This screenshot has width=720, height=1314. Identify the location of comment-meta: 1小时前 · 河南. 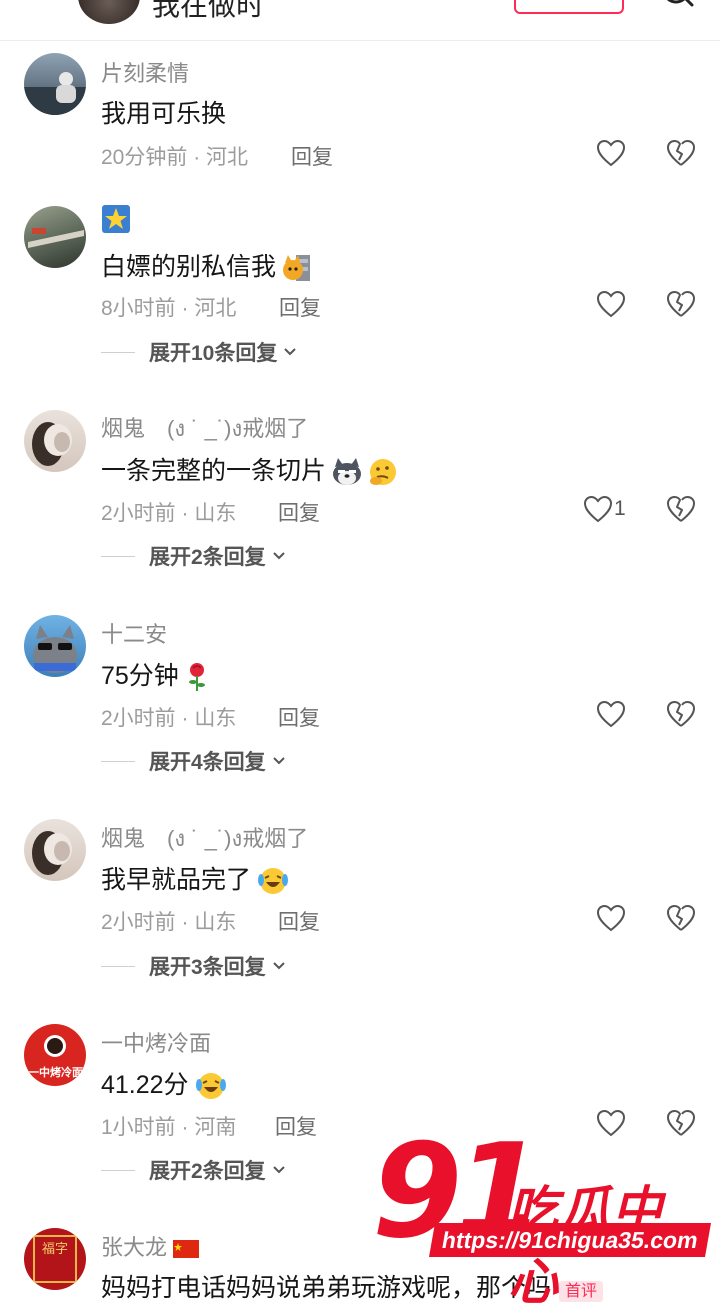
(169, 1127).